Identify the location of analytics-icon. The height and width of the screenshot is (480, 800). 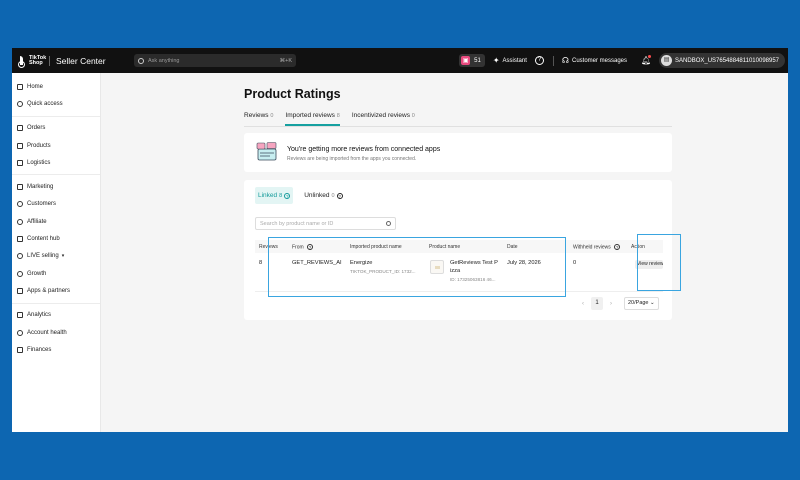
(20, 315).